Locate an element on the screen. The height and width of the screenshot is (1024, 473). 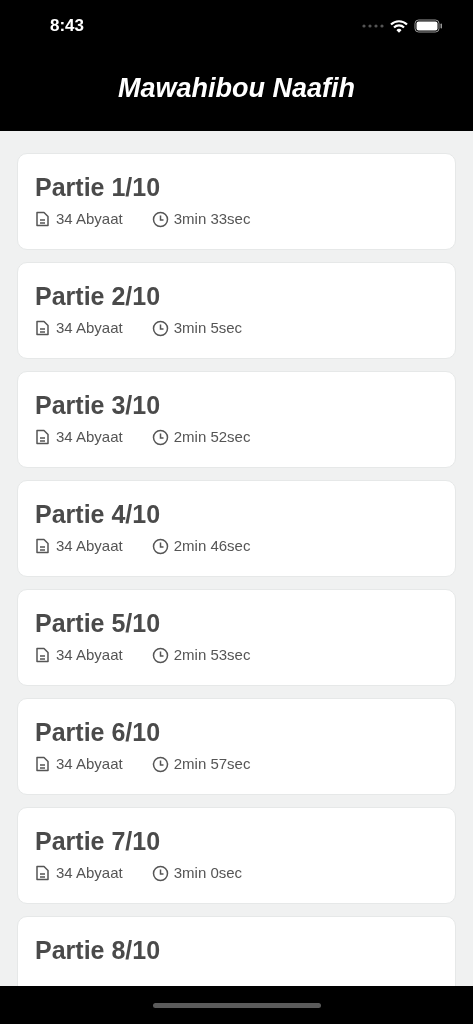
duration: 3min 0sec is located at coordinates (208, 873).